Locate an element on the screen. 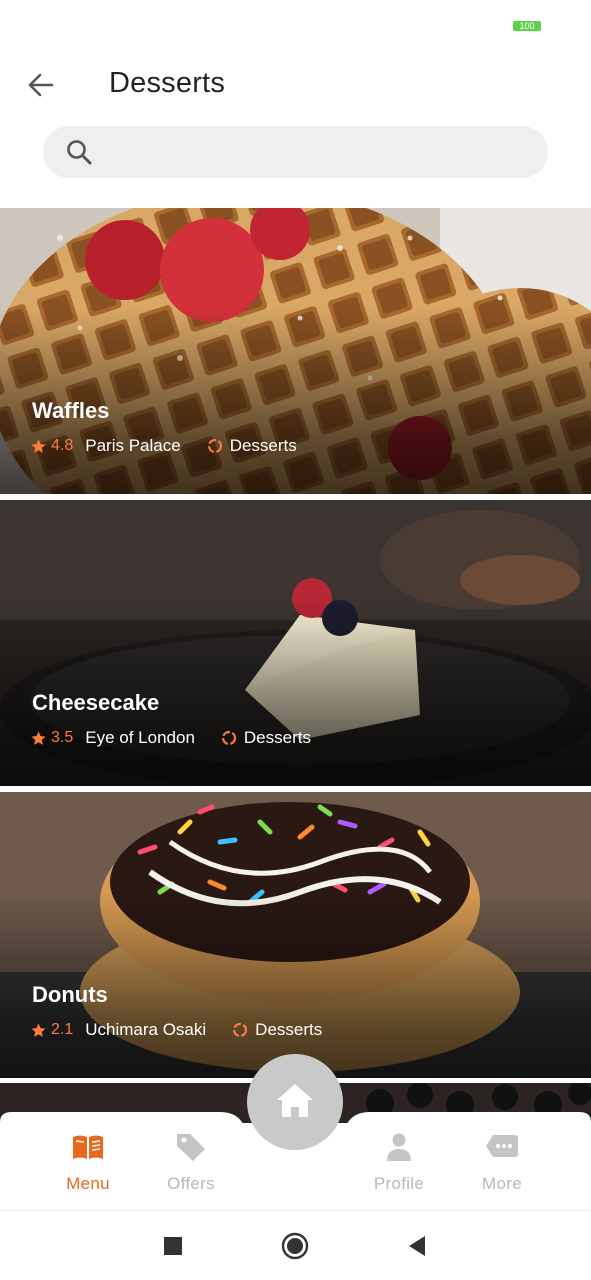  battery-indicator: 100 is located at coordinates (527, 26).